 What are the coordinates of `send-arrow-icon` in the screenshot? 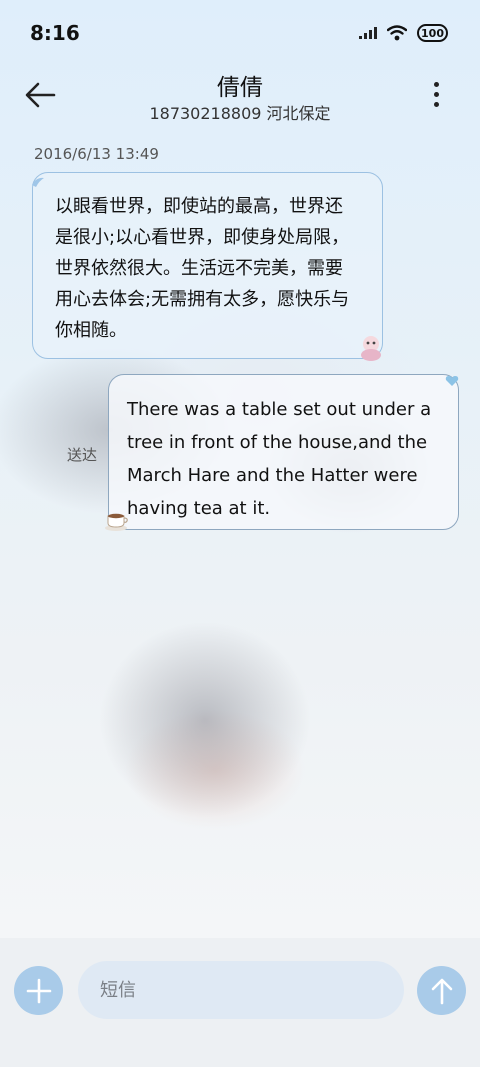 It's located at (441, 991).